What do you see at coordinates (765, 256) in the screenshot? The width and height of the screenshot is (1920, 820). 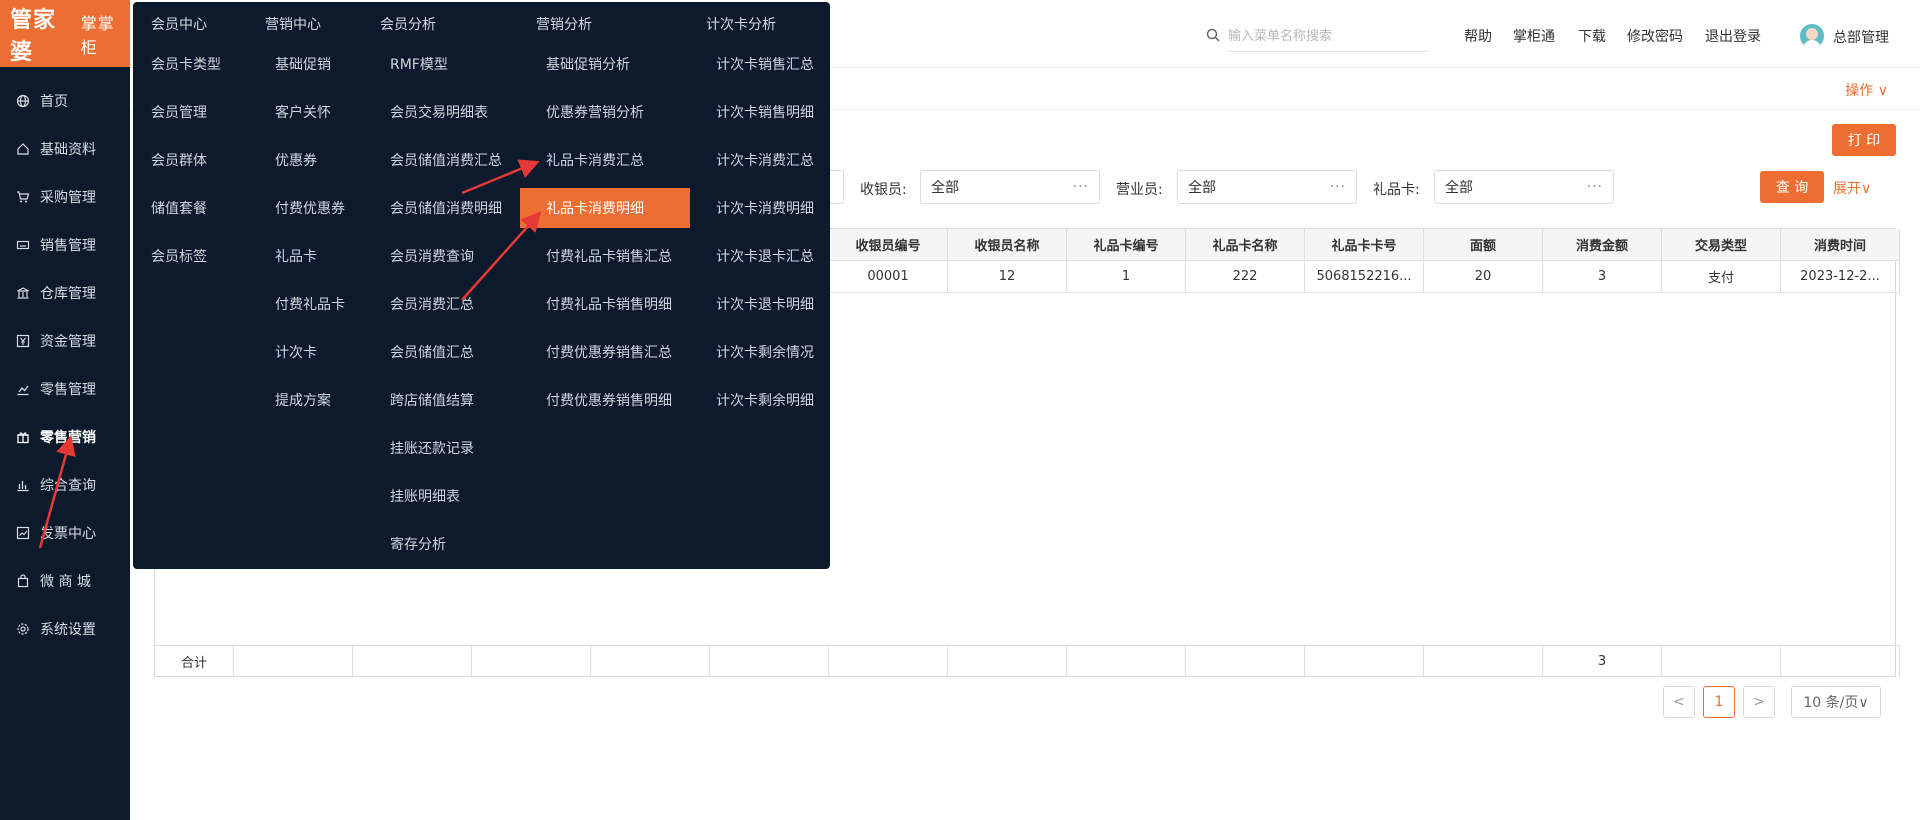 I see `menu-item: 计次卡退卡汇总` at bounding box center [765, 256].